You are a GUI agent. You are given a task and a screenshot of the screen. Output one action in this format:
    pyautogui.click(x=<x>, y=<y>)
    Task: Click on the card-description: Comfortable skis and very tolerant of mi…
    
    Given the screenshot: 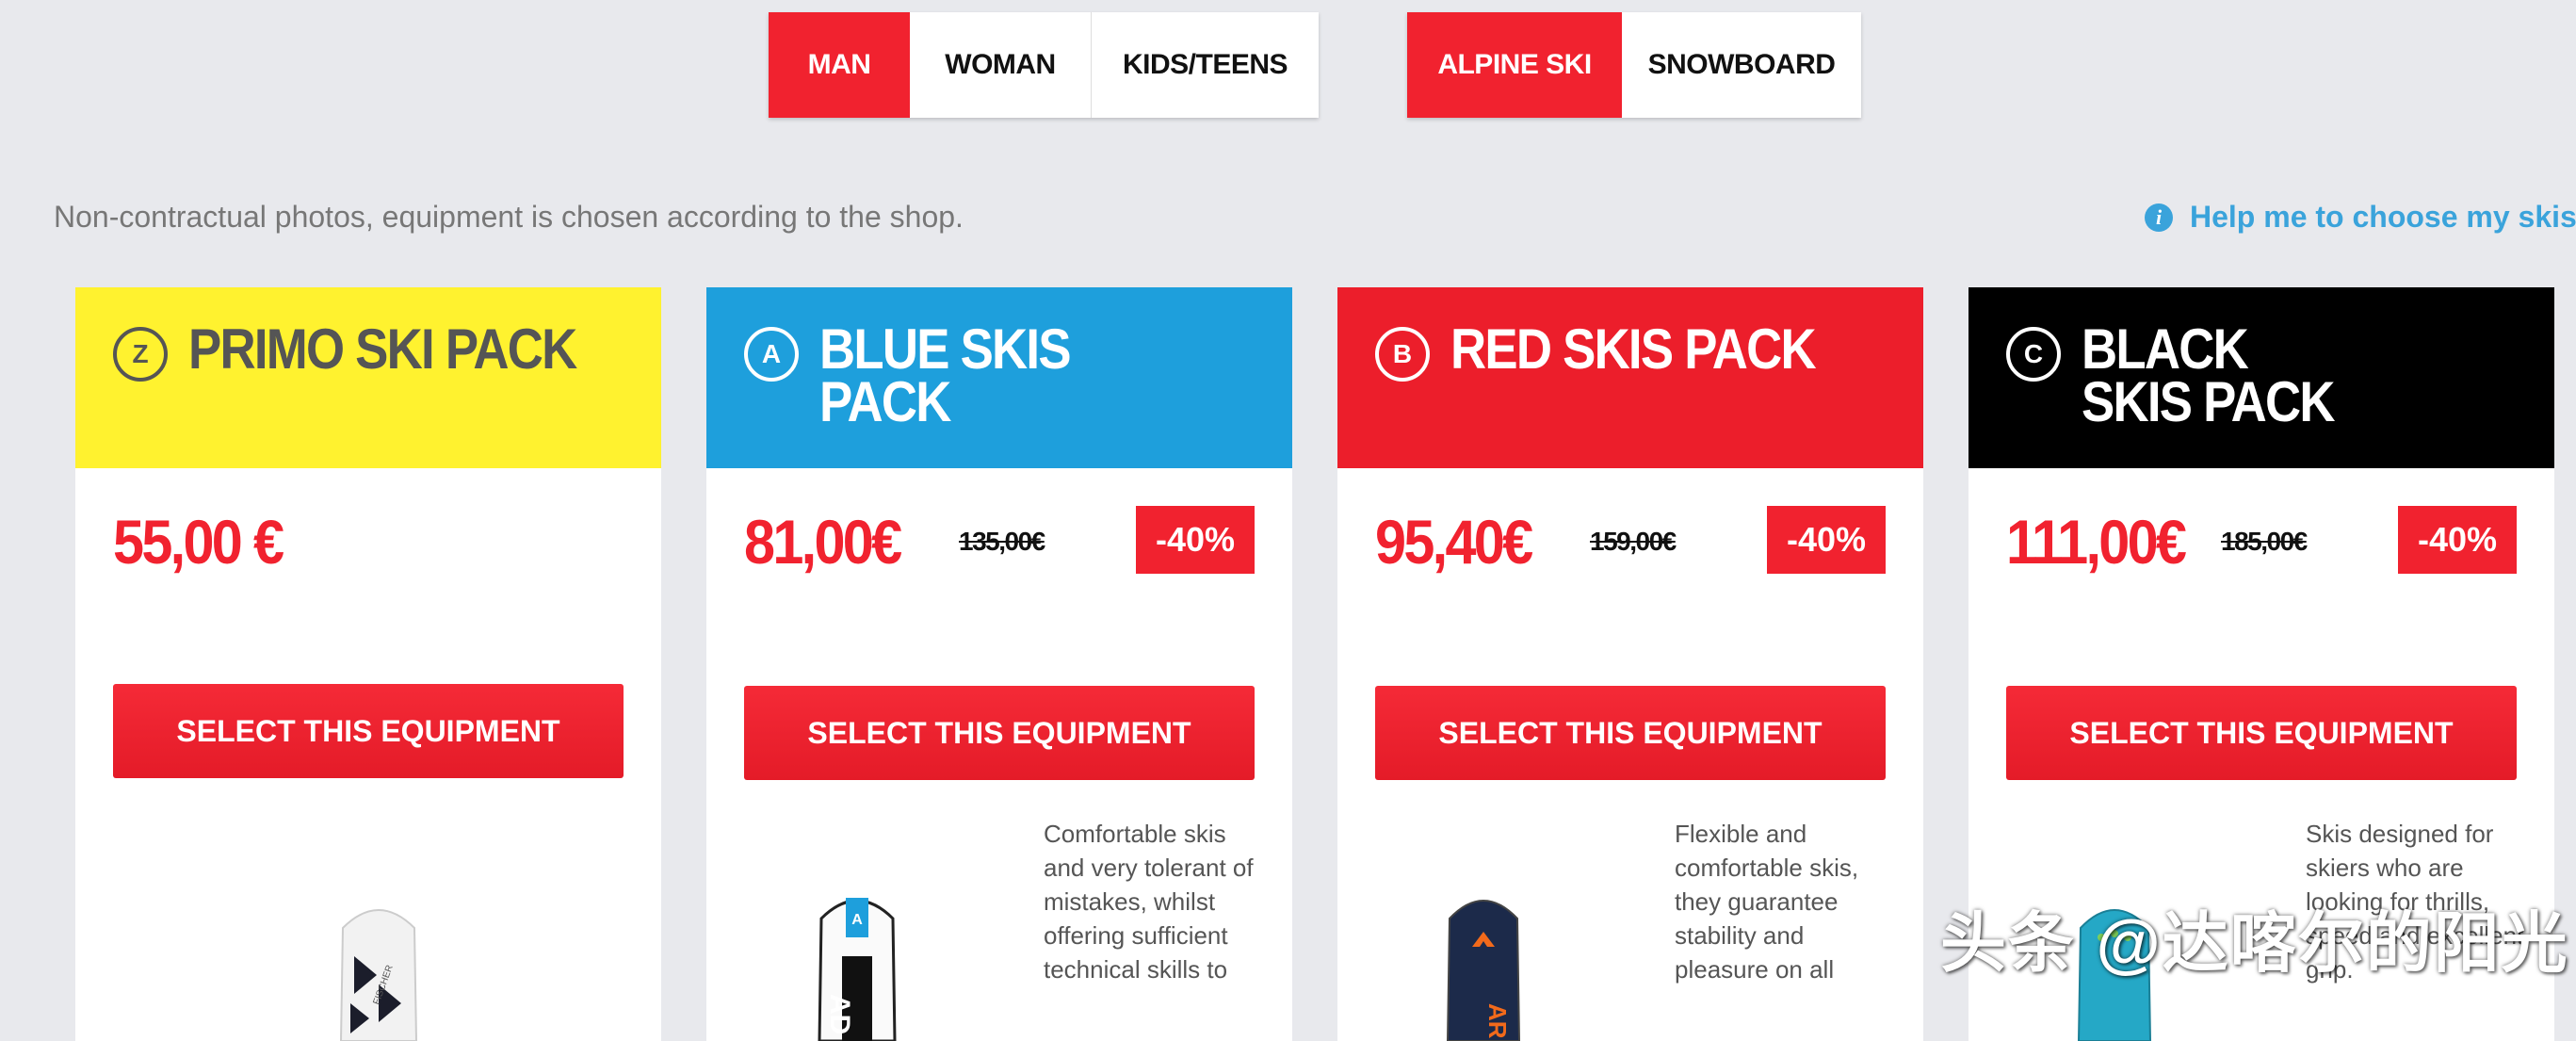 What is the action you would take?
    pyautogui.click(x=1149, y=902)
    